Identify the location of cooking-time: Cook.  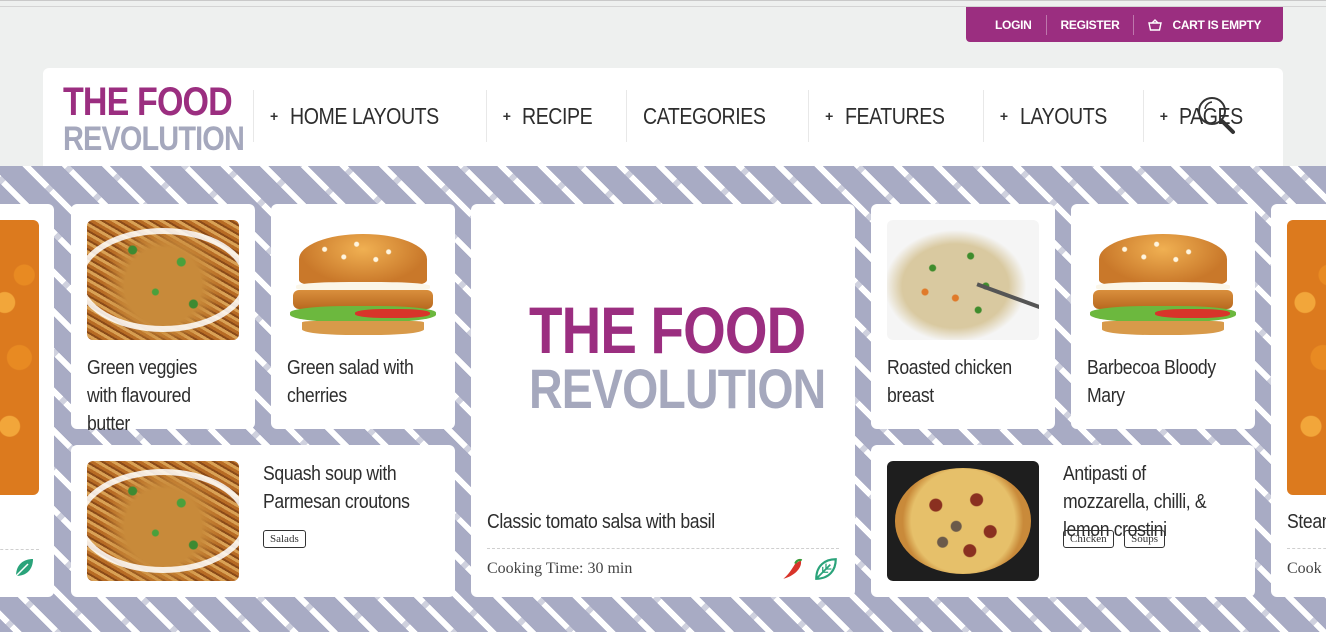
(1304, 568).